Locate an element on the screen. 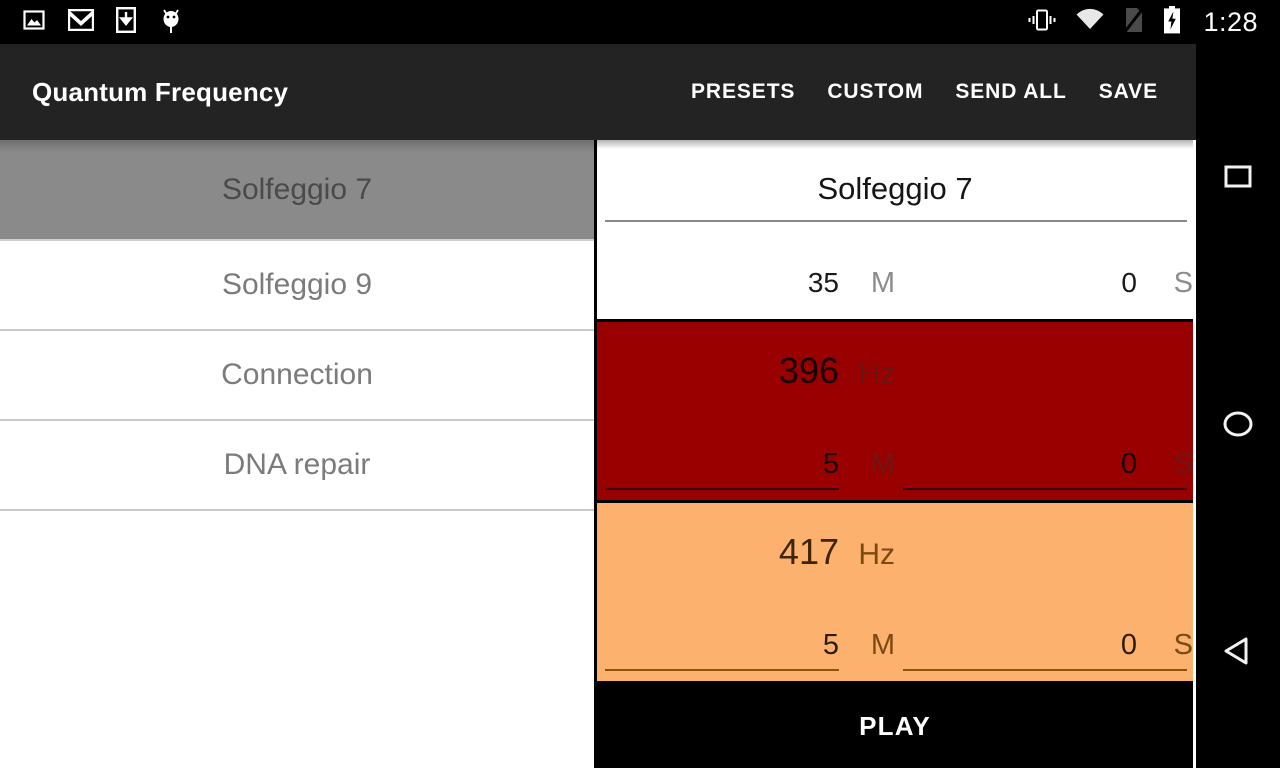 This screenshot has width=1280, height=768. custom-button: CUSTOM is located at coordinates (875, 92).